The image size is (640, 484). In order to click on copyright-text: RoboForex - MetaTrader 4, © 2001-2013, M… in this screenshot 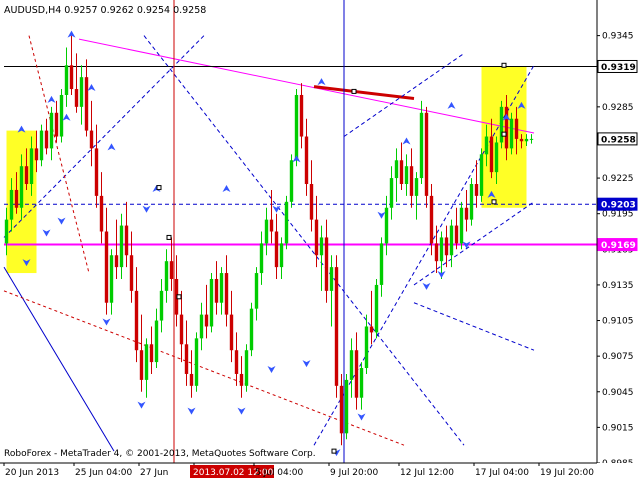, I will do `click(160, 454)`.